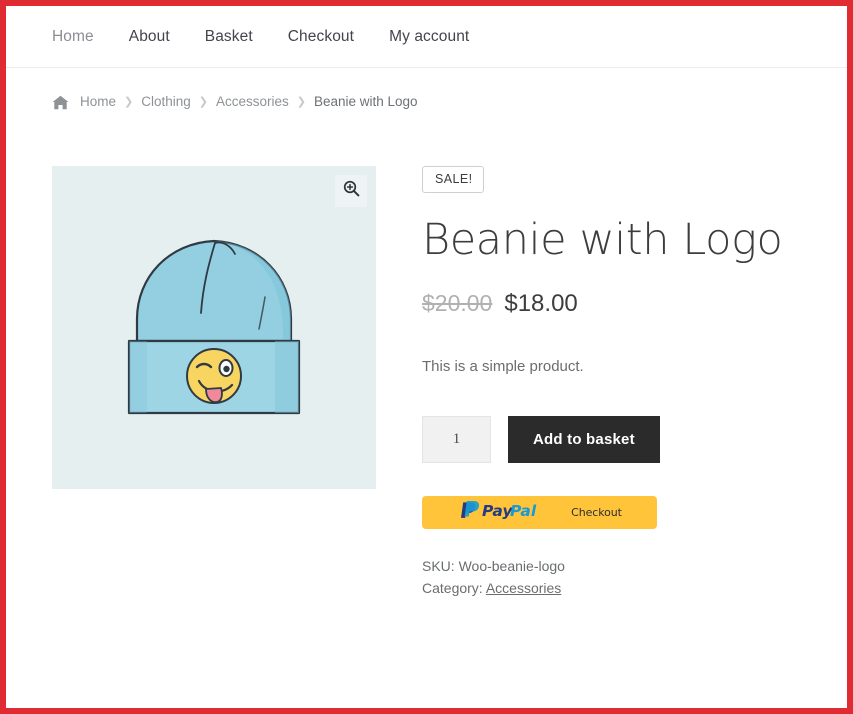 The image size is (853, 714). I want to click on add-to-basket-button: Add to basket, so click(584, 439).